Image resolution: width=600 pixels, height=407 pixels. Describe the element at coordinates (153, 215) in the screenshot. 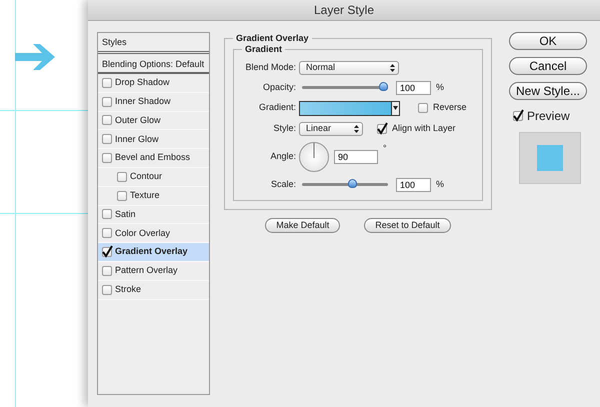

I see `list-item: Satin` at that location.